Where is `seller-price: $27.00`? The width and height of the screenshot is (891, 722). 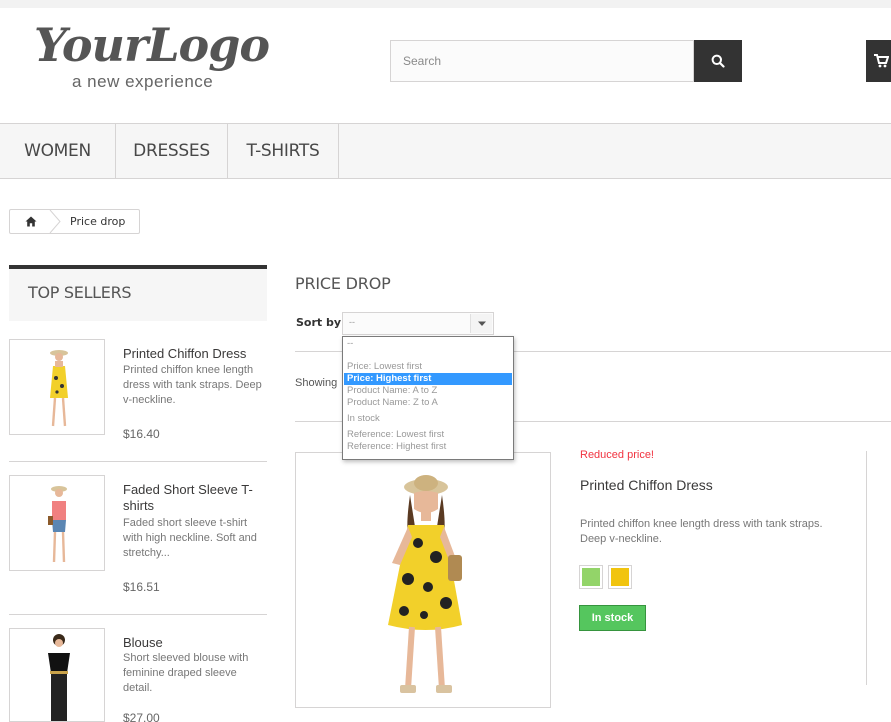
seller-price: $27.00 is located at coordinates (141, 716).